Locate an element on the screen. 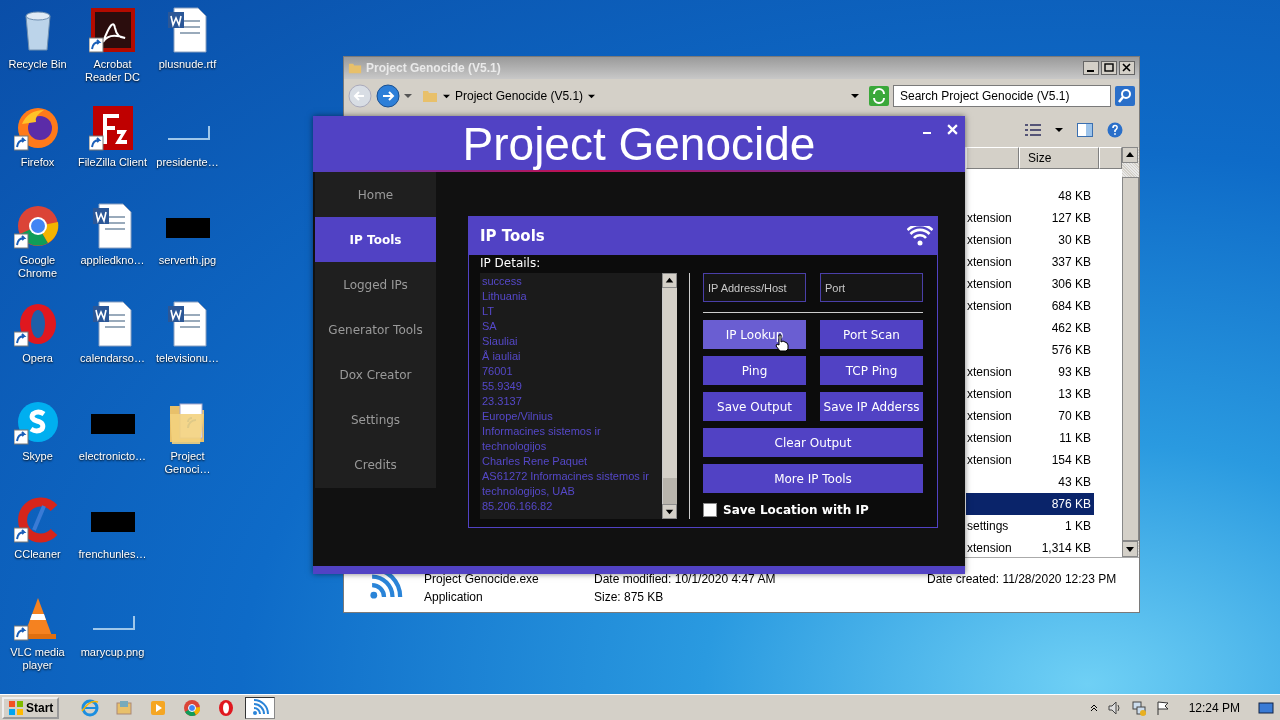 The height and width of the screenshot is (720, 1280). search-icon is located at coordinates (1125, 96).